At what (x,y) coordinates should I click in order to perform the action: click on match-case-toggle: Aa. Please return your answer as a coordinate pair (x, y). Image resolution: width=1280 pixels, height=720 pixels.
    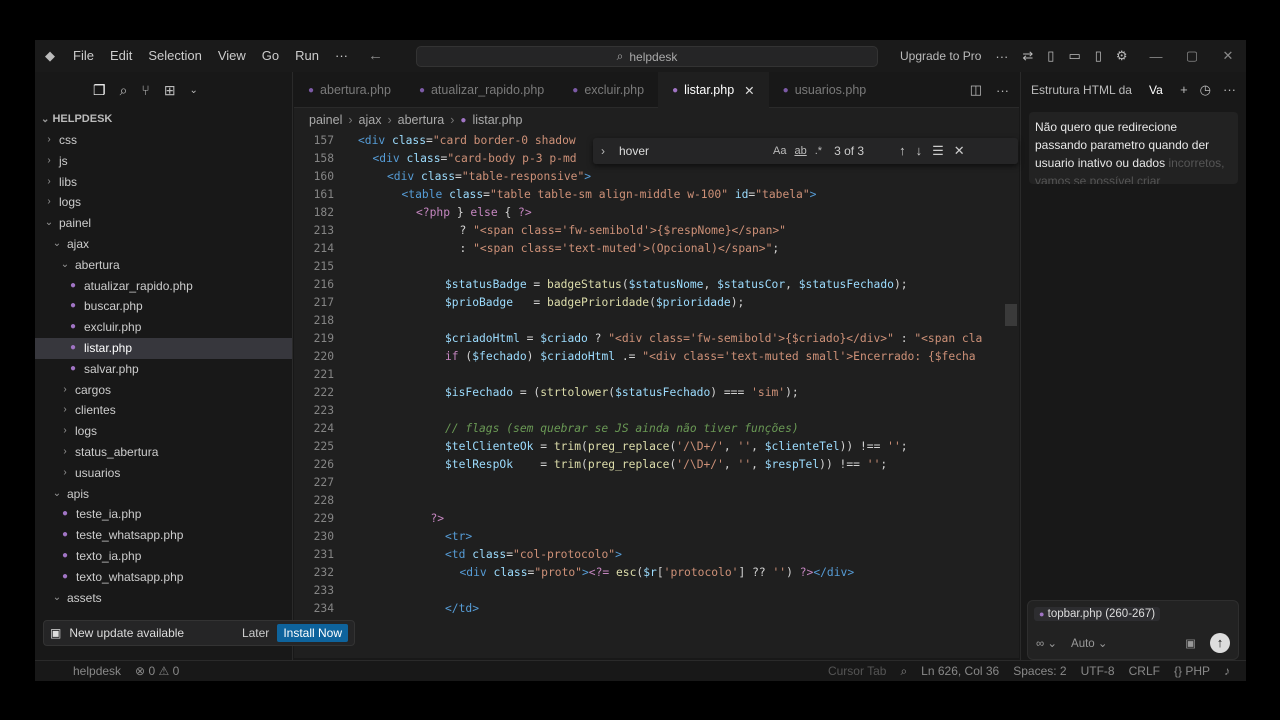
    Looking at the image, I should click on (779, 151).